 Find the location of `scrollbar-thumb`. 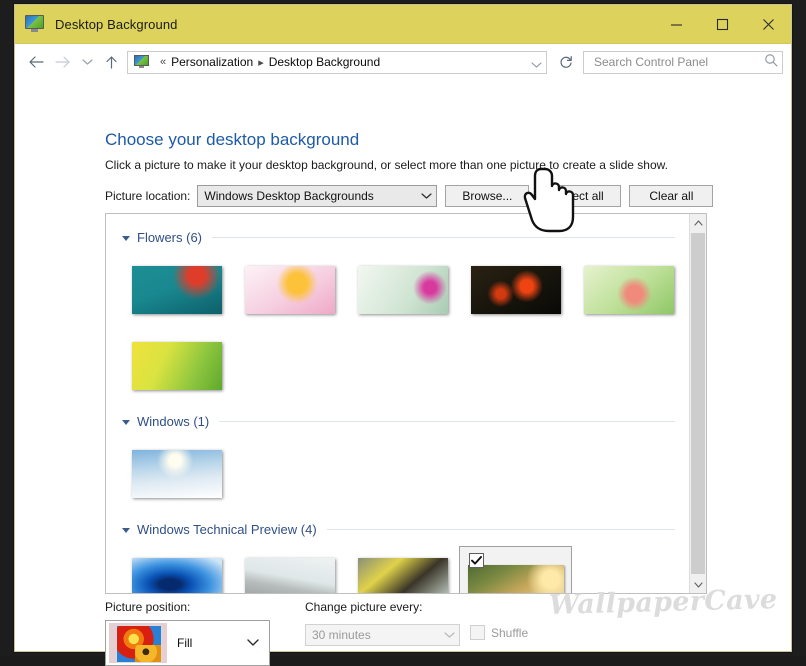

scrollbar-thumb is located at coordinates (698, 403).